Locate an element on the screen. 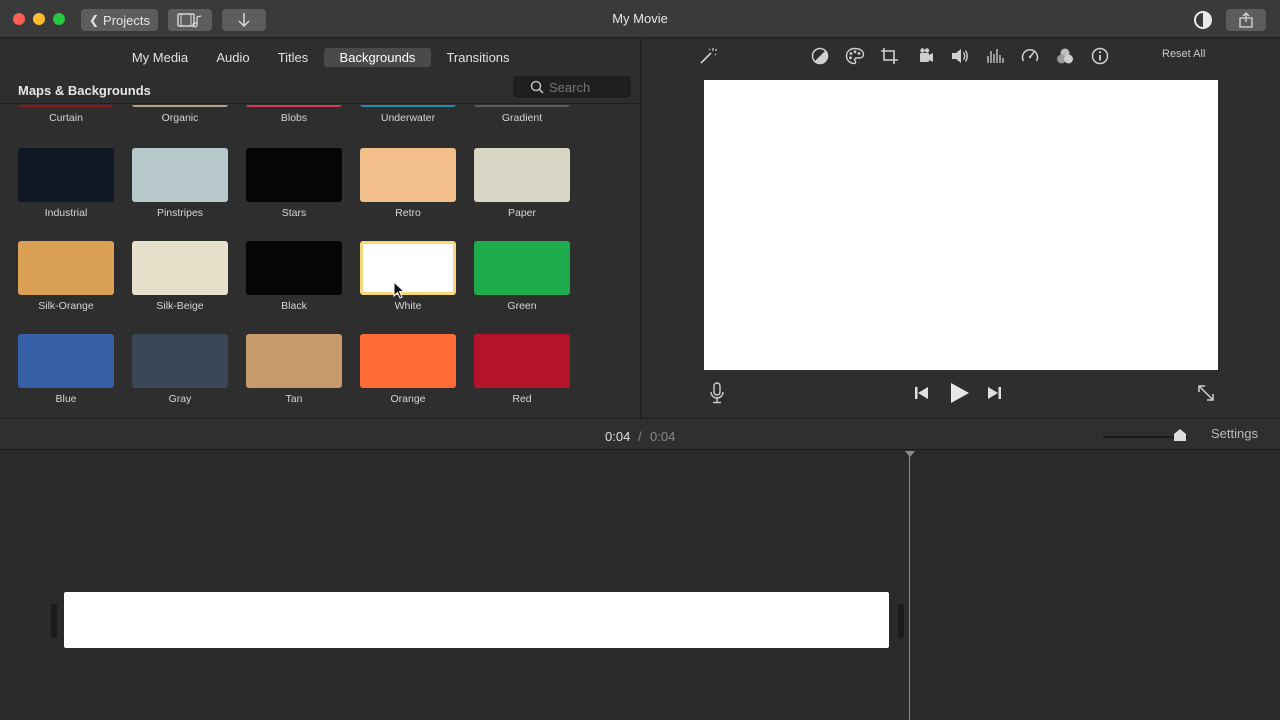 The height and width of the screenshot is (720, 1280). background-label-organic: Organic is located at coordinates (180, 118).